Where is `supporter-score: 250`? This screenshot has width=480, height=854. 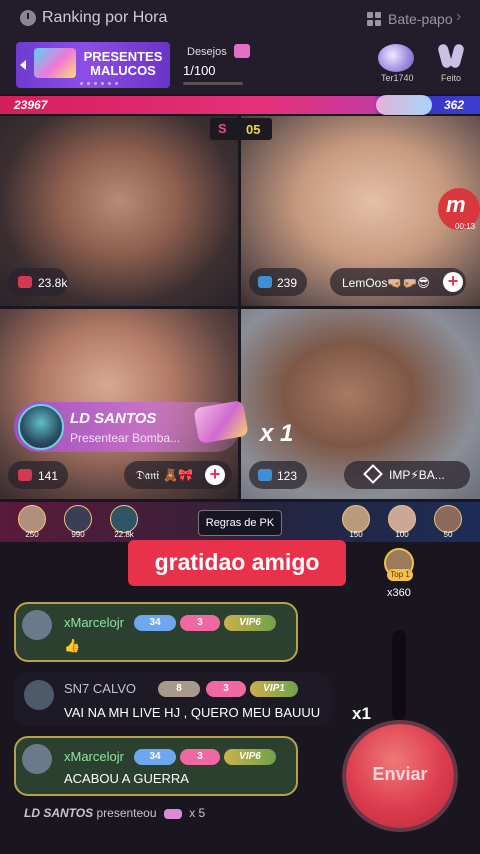
supporter-score: 250 is located at coordinates (32, 534).